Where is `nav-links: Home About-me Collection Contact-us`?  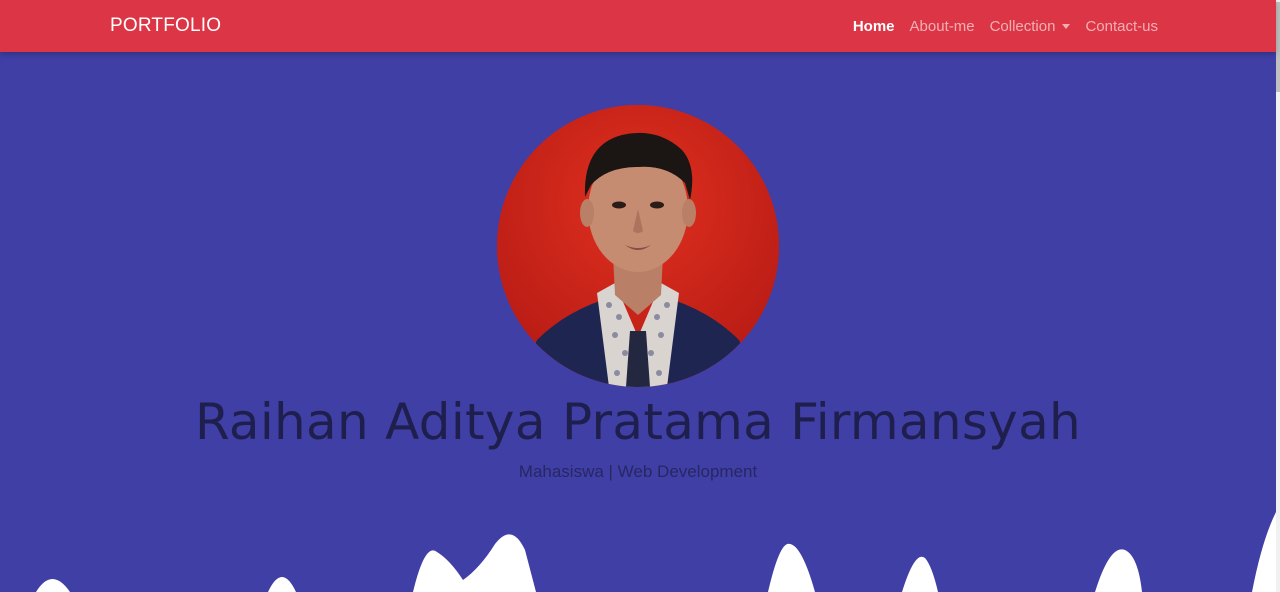
nav-links: Home About-me Collection Contact-us is located at coordinates (1005, 26).